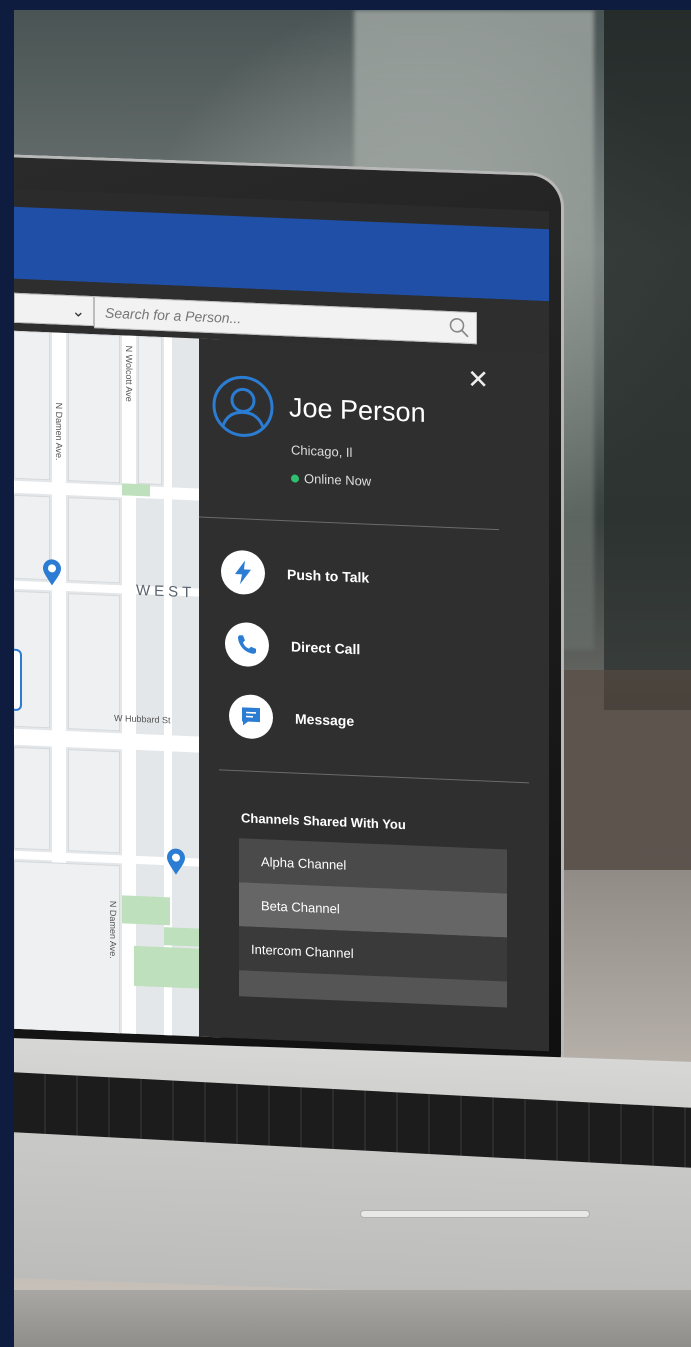  Describe the element at coordinates (54, 309) in the screenshot. I see `filter-dropdown: ⌄` at that location.